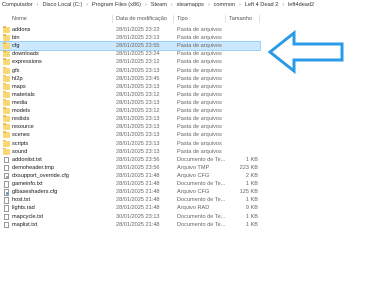  I want to click on breadcrumb-item: Left 4 Dead 2, so click(262, 5).